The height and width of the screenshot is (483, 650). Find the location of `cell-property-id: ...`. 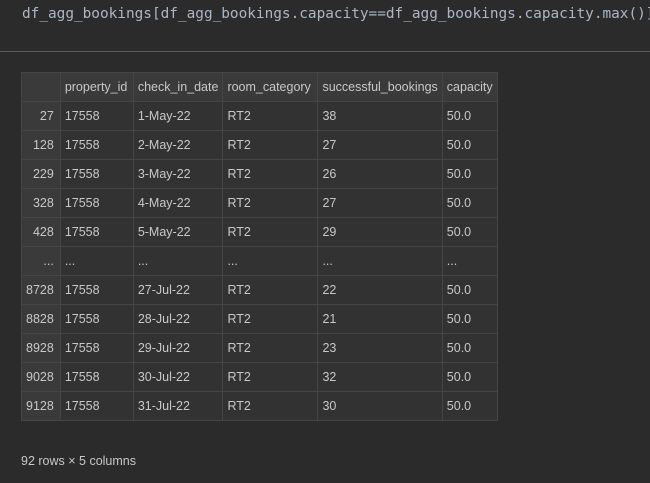

cell-property-id: ... is located at coordinates (96, 261).